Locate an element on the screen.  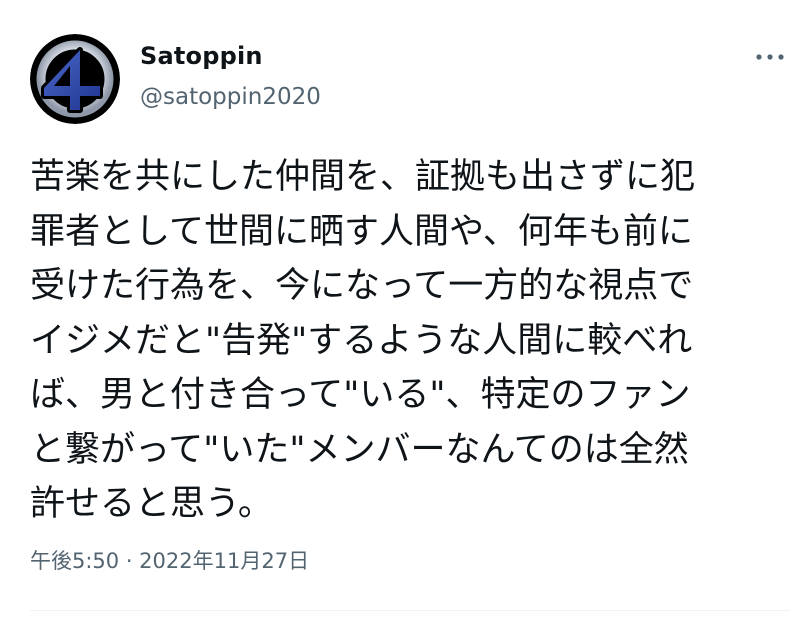
tweet-text-line: 罪者として世間に晒す人間や、何年も前に is located at coordinates (361, 231).